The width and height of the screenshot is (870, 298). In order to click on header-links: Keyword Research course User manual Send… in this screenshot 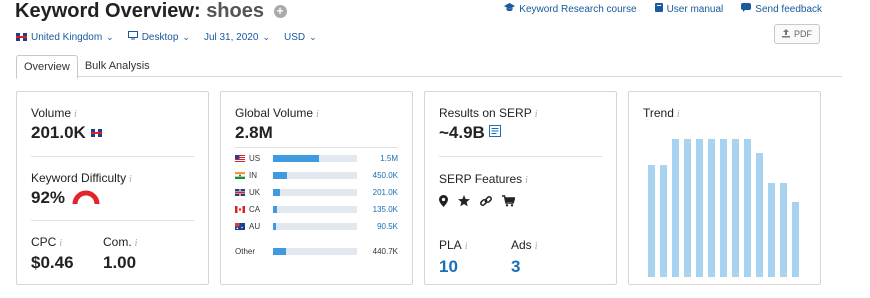, I will do `click(663, 9)`.